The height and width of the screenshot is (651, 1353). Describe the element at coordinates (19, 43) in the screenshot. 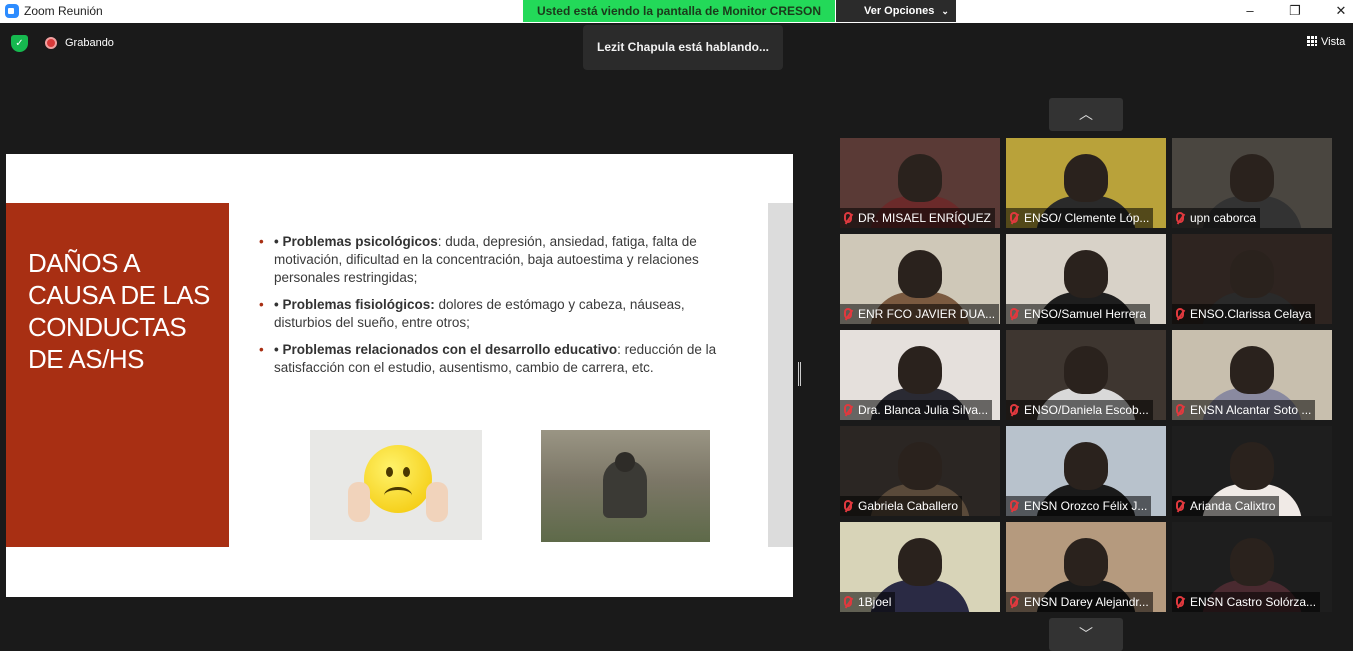

I see `security-shield-icon: ✓` at that location.